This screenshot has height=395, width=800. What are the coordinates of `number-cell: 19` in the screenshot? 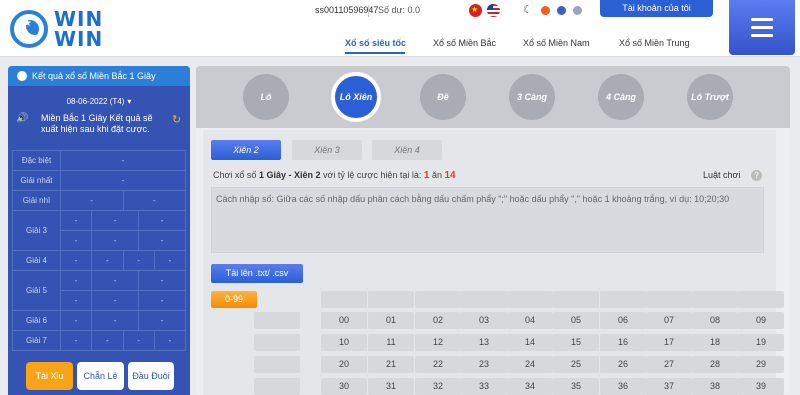 It's located at (761, 342).